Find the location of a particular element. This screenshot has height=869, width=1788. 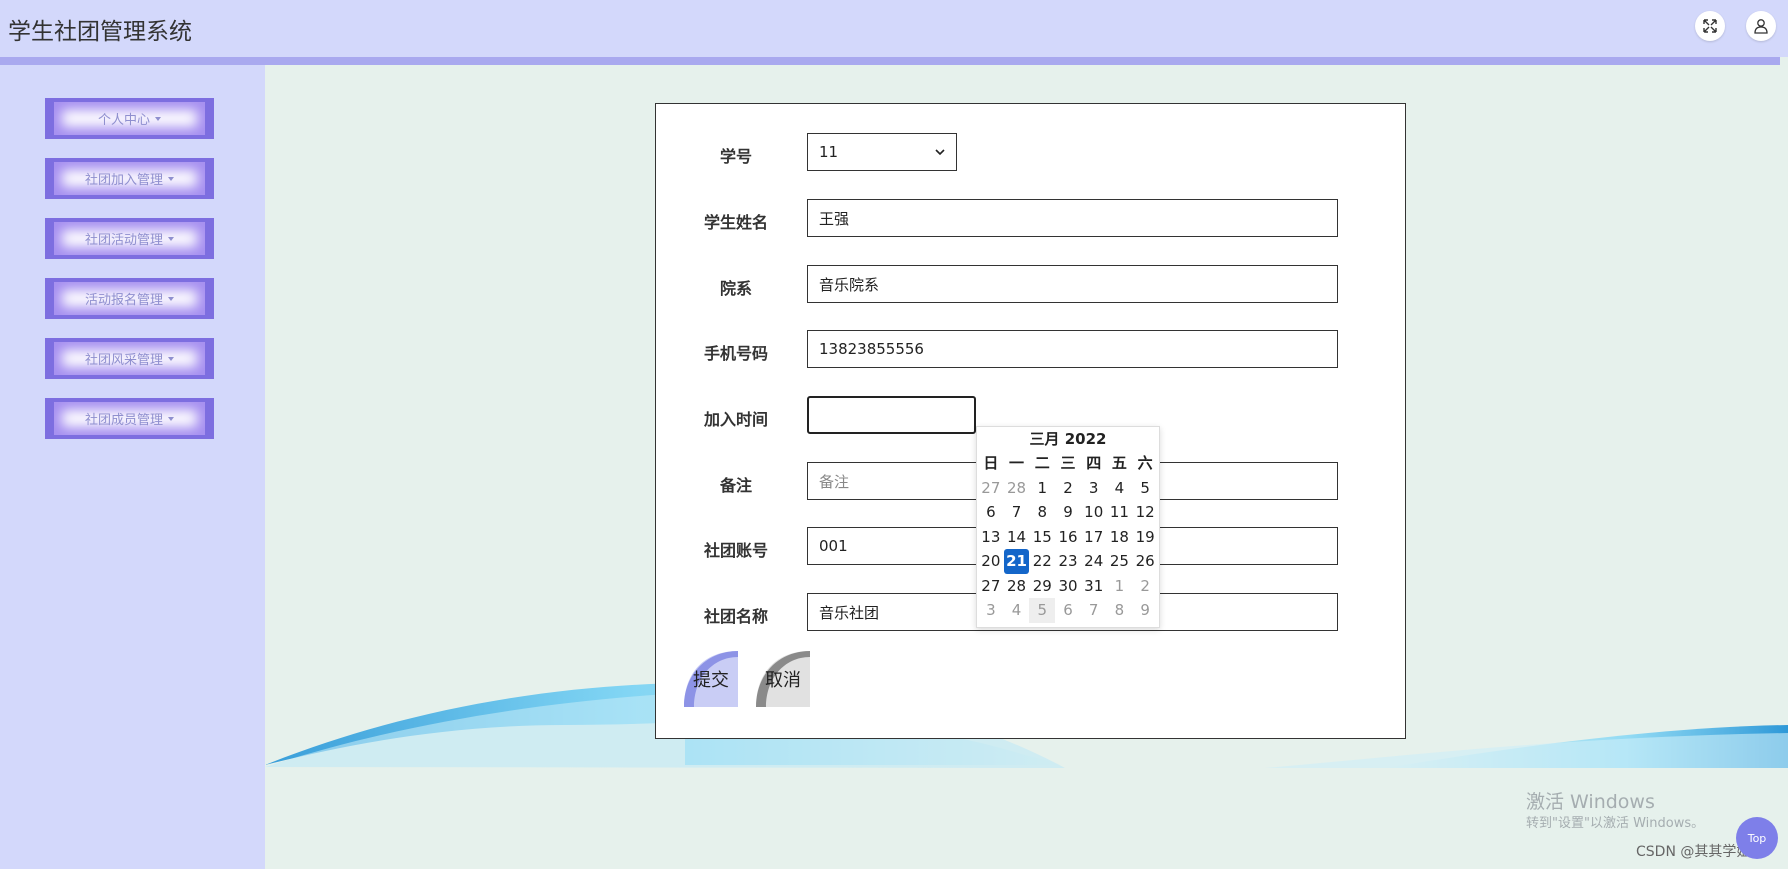

calendar-day: 11 is located at coordinates (1120, 512).